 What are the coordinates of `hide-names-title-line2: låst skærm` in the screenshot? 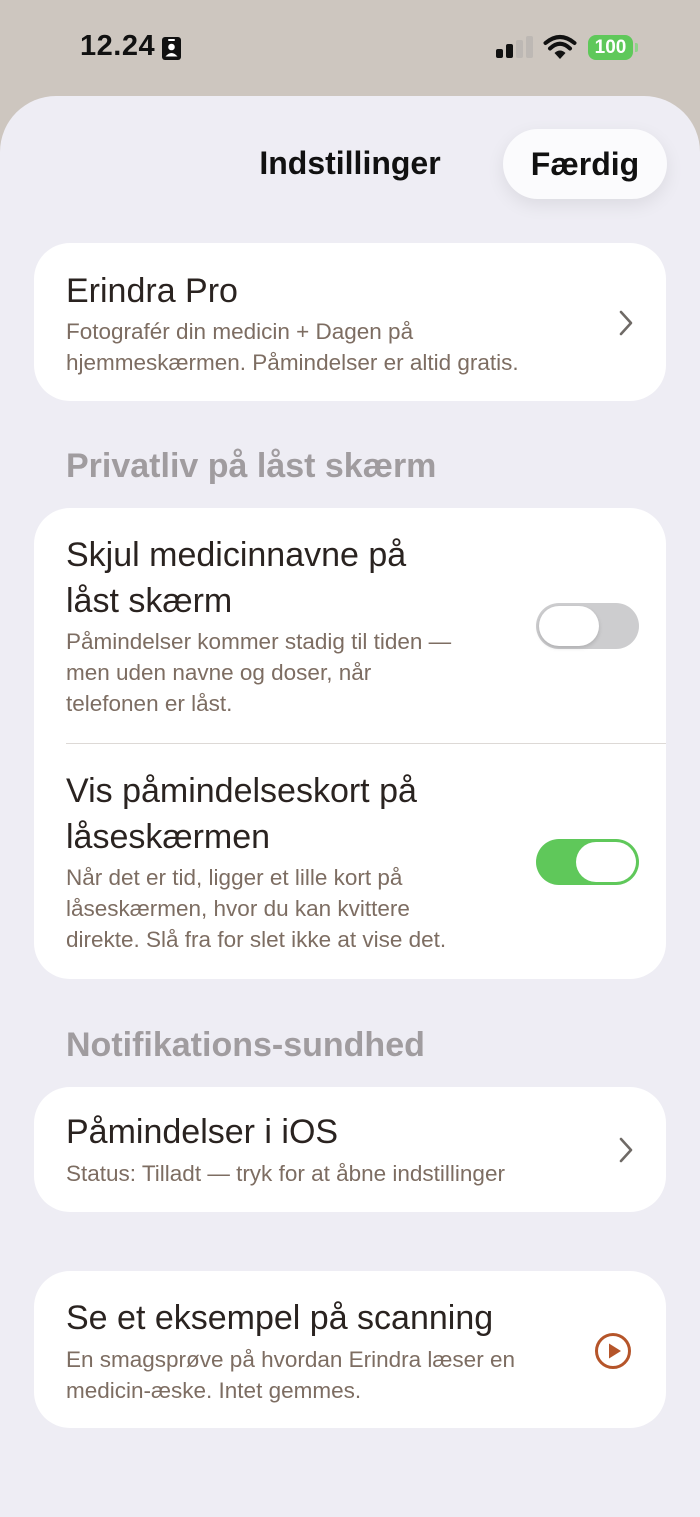 It's located at (149, 601).